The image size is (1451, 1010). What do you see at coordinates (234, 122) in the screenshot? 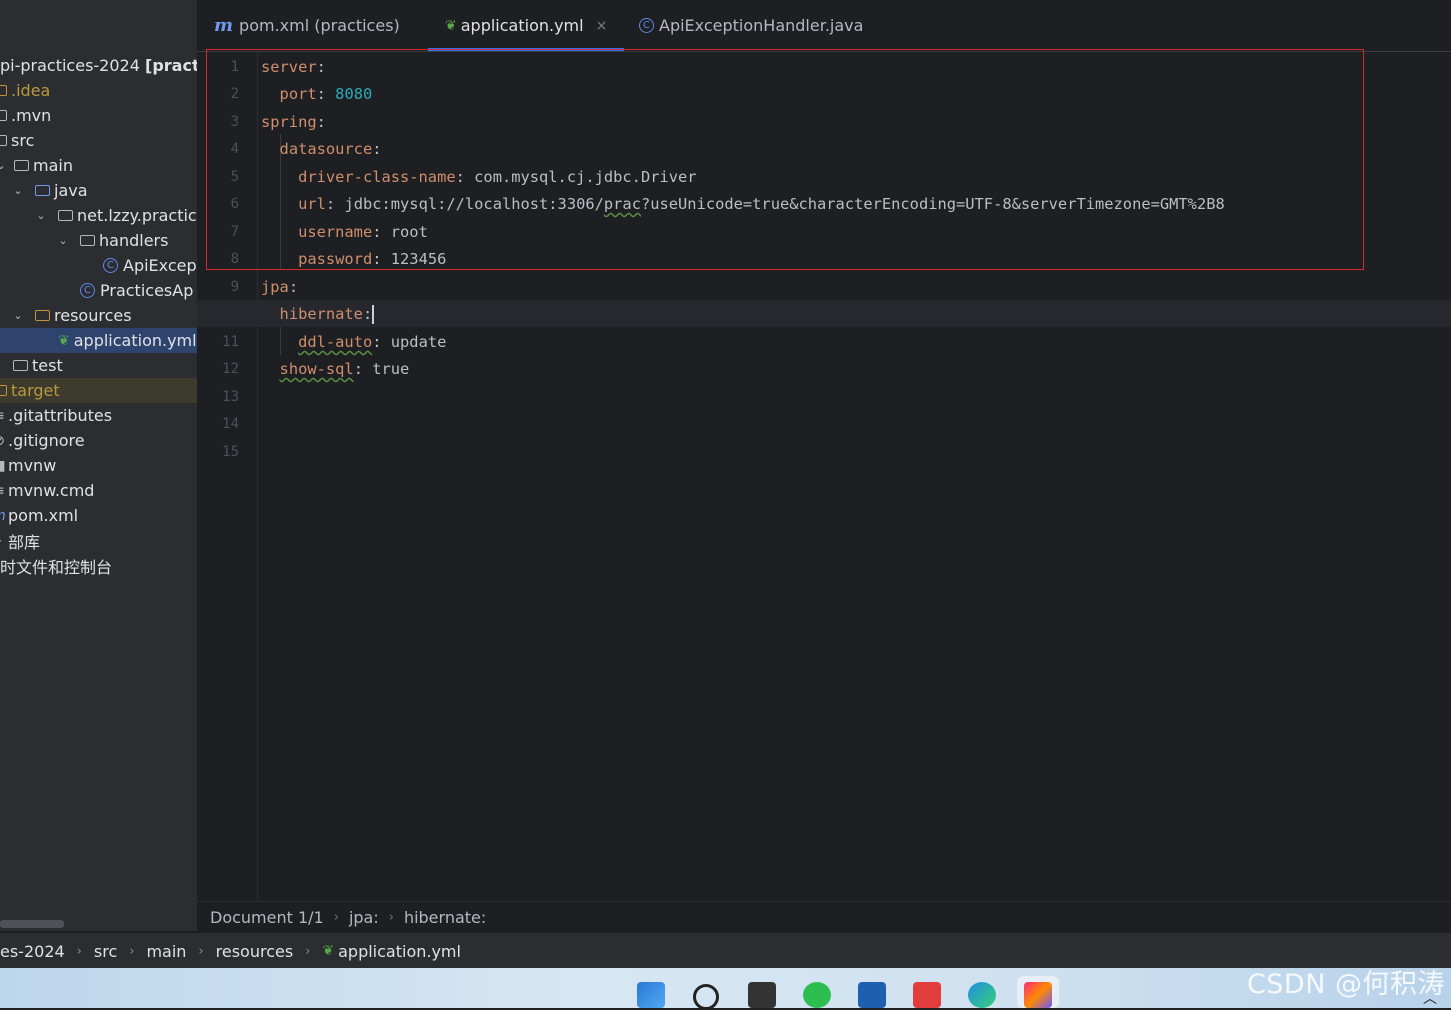
I see `line-number: 3` at bounding box center [234, 122].